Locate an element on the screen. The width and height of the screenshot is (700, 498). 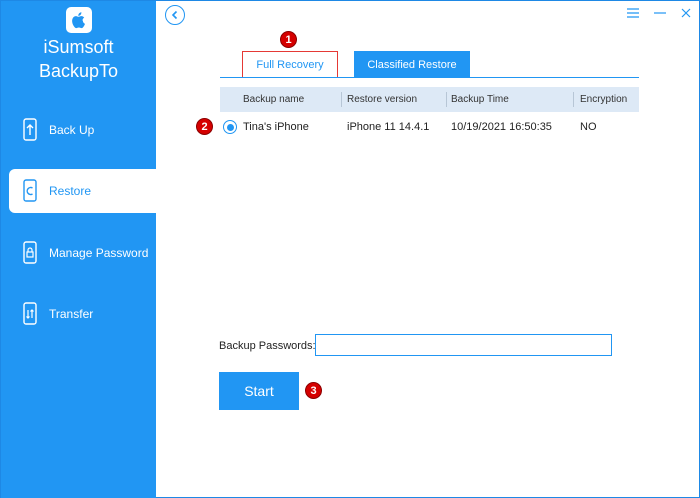
backup-password-input is located at coordinates (463, 345).